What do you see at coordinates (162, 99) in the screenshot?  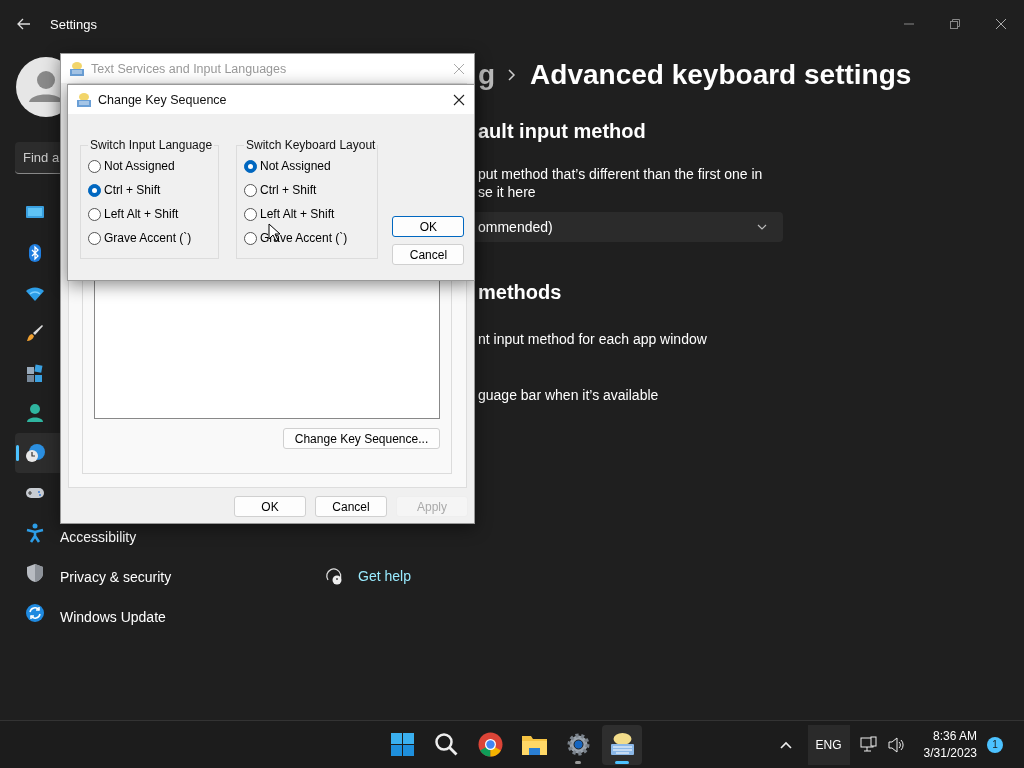 I see `dialog-title: Change Key Sequence` at bounding box center [162, 99].